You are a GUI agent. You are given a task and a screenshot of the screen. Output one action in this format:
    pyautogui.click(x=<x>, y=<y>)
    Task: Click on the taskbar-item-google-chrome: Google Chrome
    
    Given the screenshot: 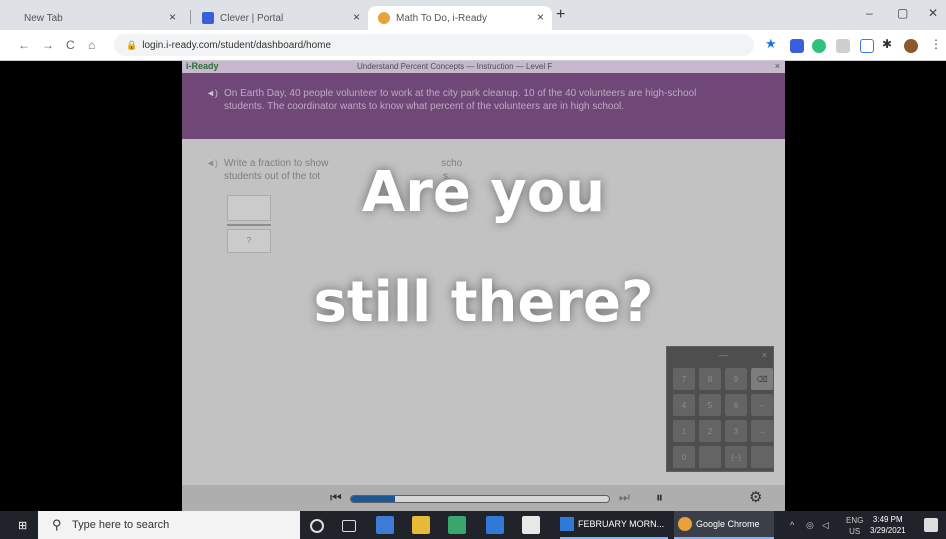 What is the action you would take?
    pyautogui.click(x=724, y=525)
    